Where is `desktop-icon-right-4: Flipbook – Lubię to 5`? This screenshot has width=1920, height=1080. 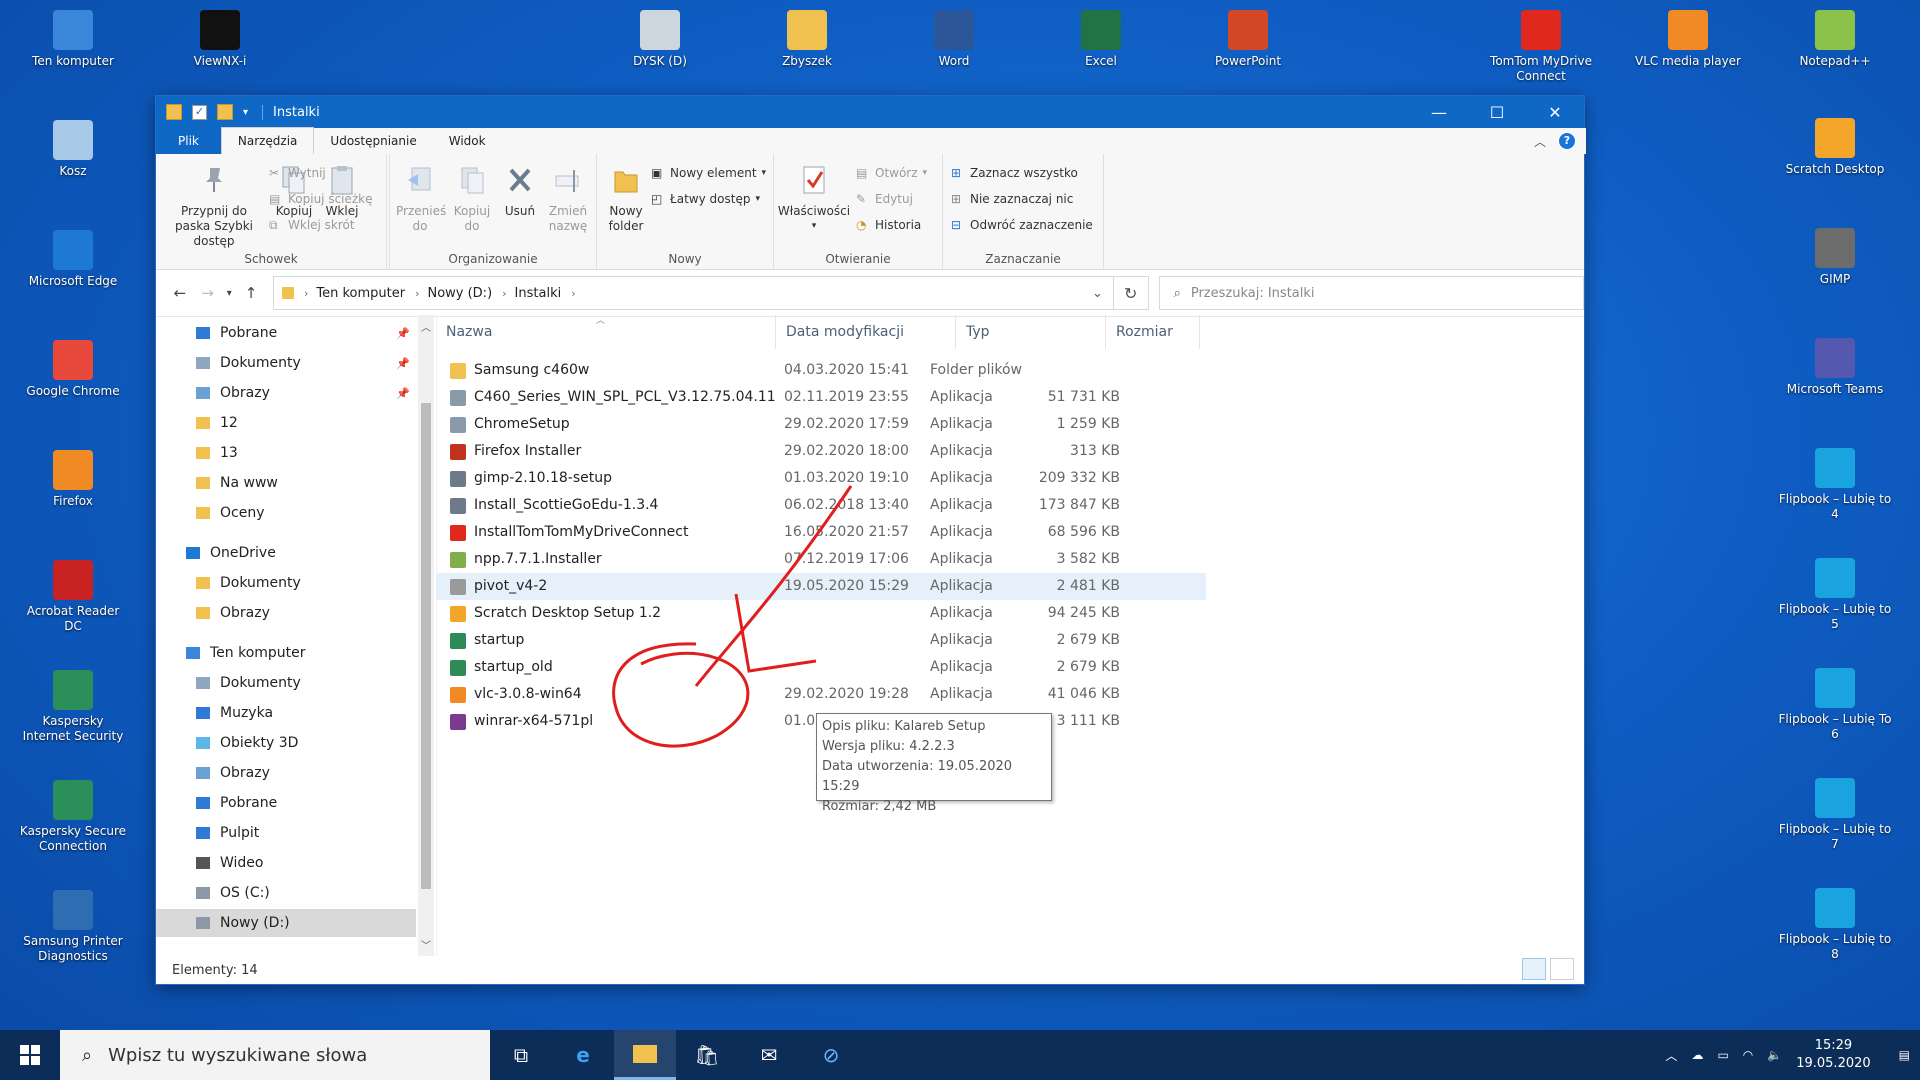
desktop-icon-right-4: Flipbook – Lubię to 5 is located at coordinates (1835, 595).